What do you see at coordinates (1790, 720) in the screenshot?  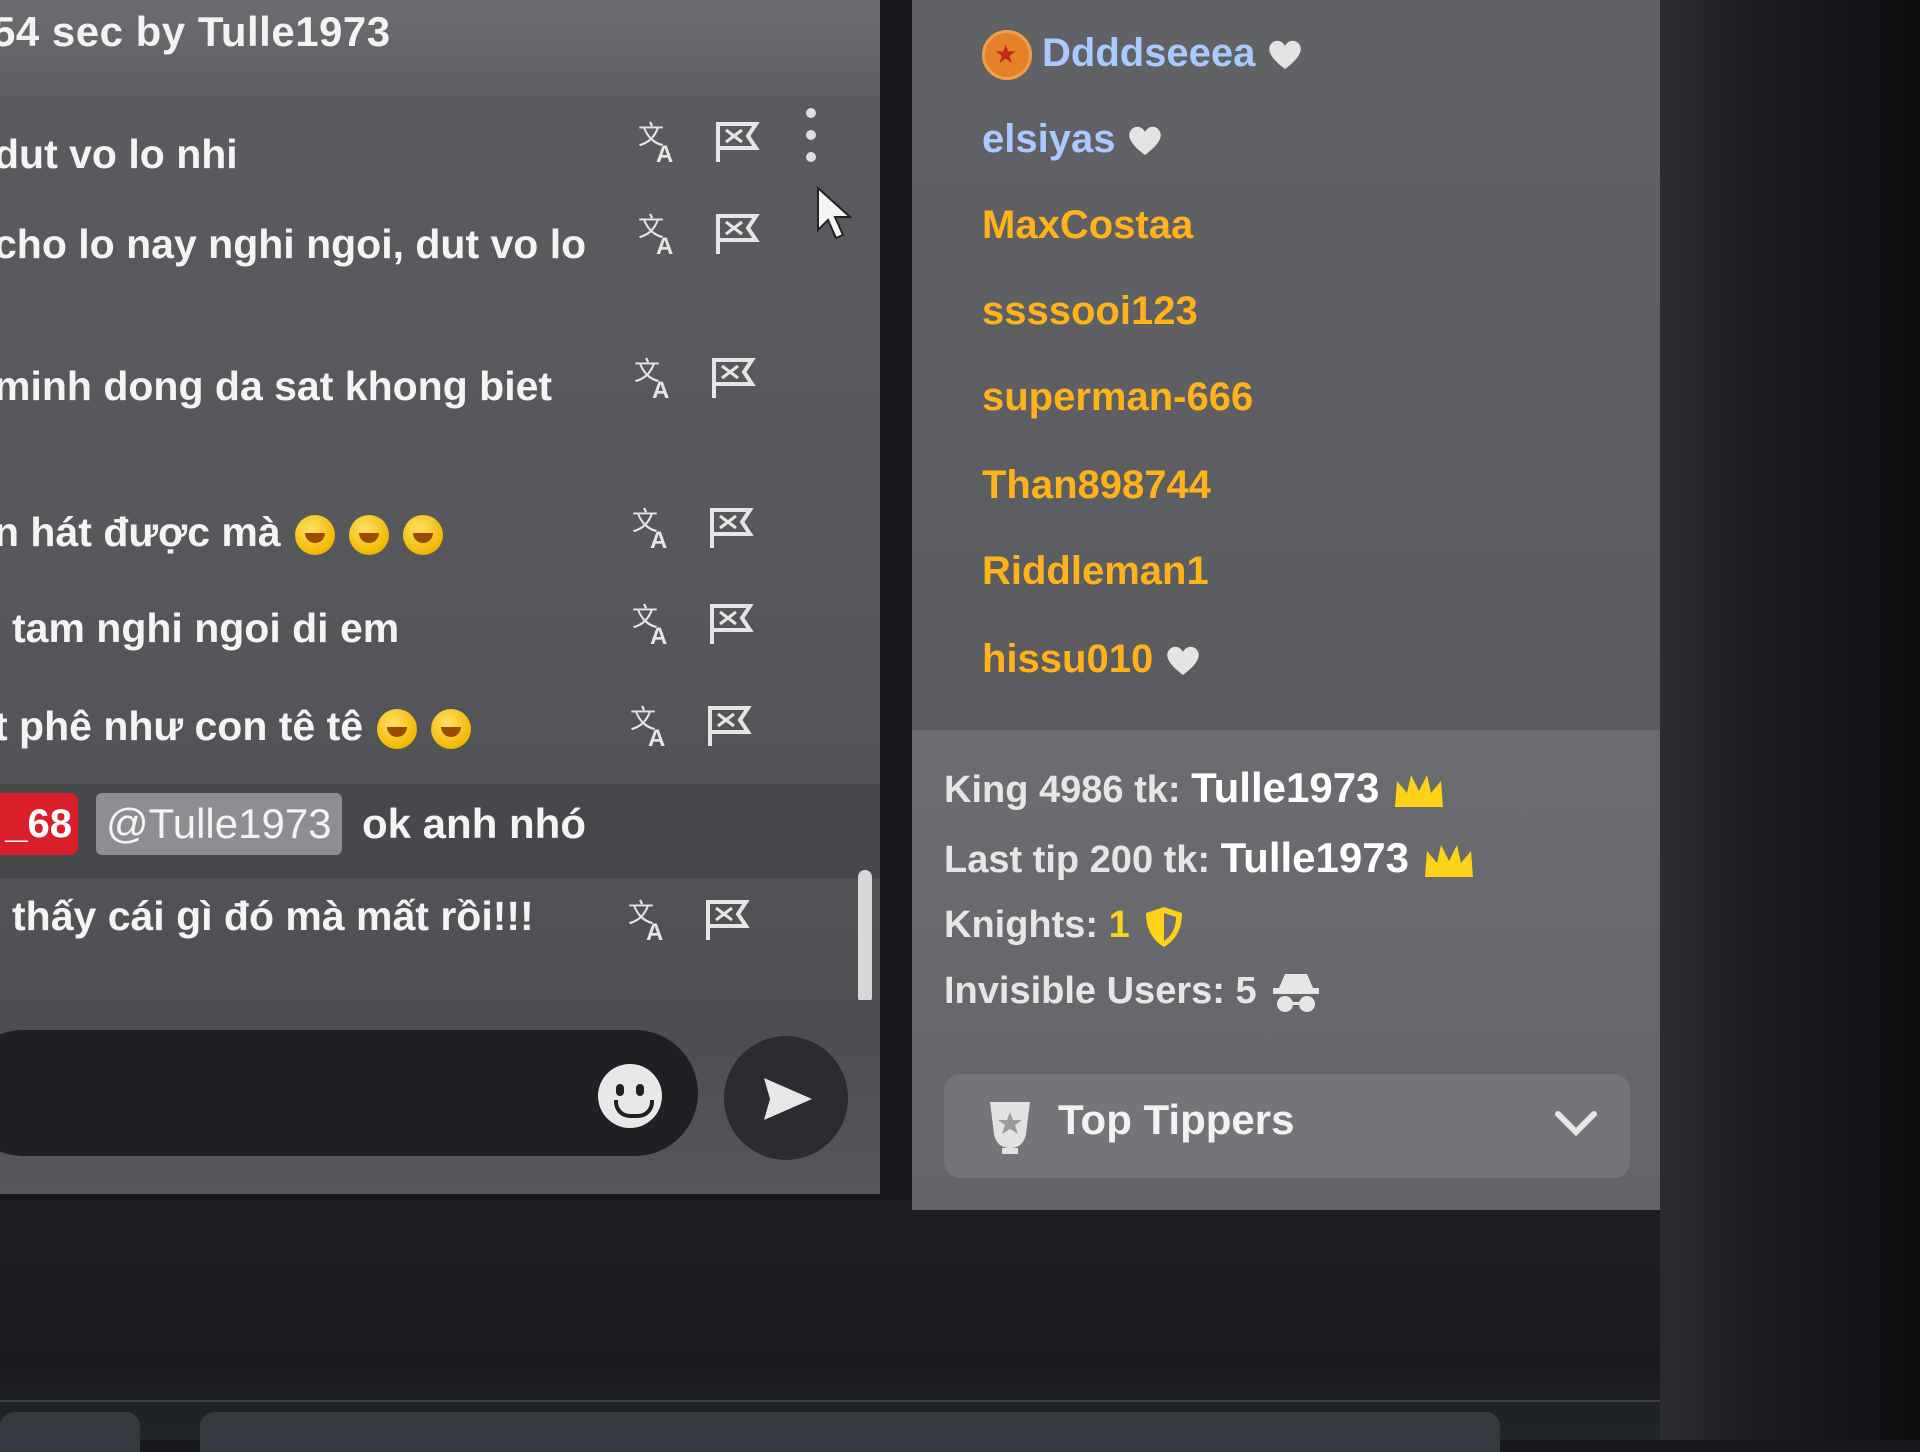 I see `monitor-bezel` at bounding box center [1790, 720].